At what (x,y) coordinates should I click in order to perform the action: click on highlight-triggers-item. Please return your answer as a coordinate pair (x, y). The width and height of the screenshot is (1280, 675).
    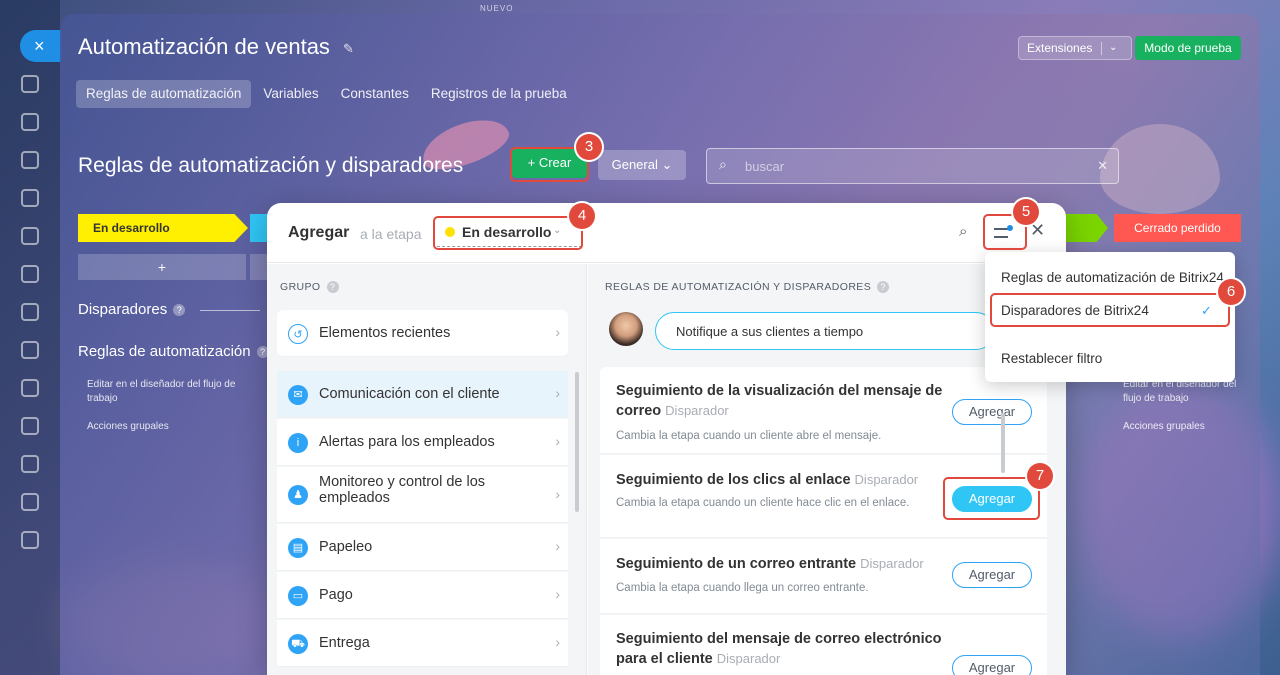
    Looking at the image, I should click on (1110, 310).